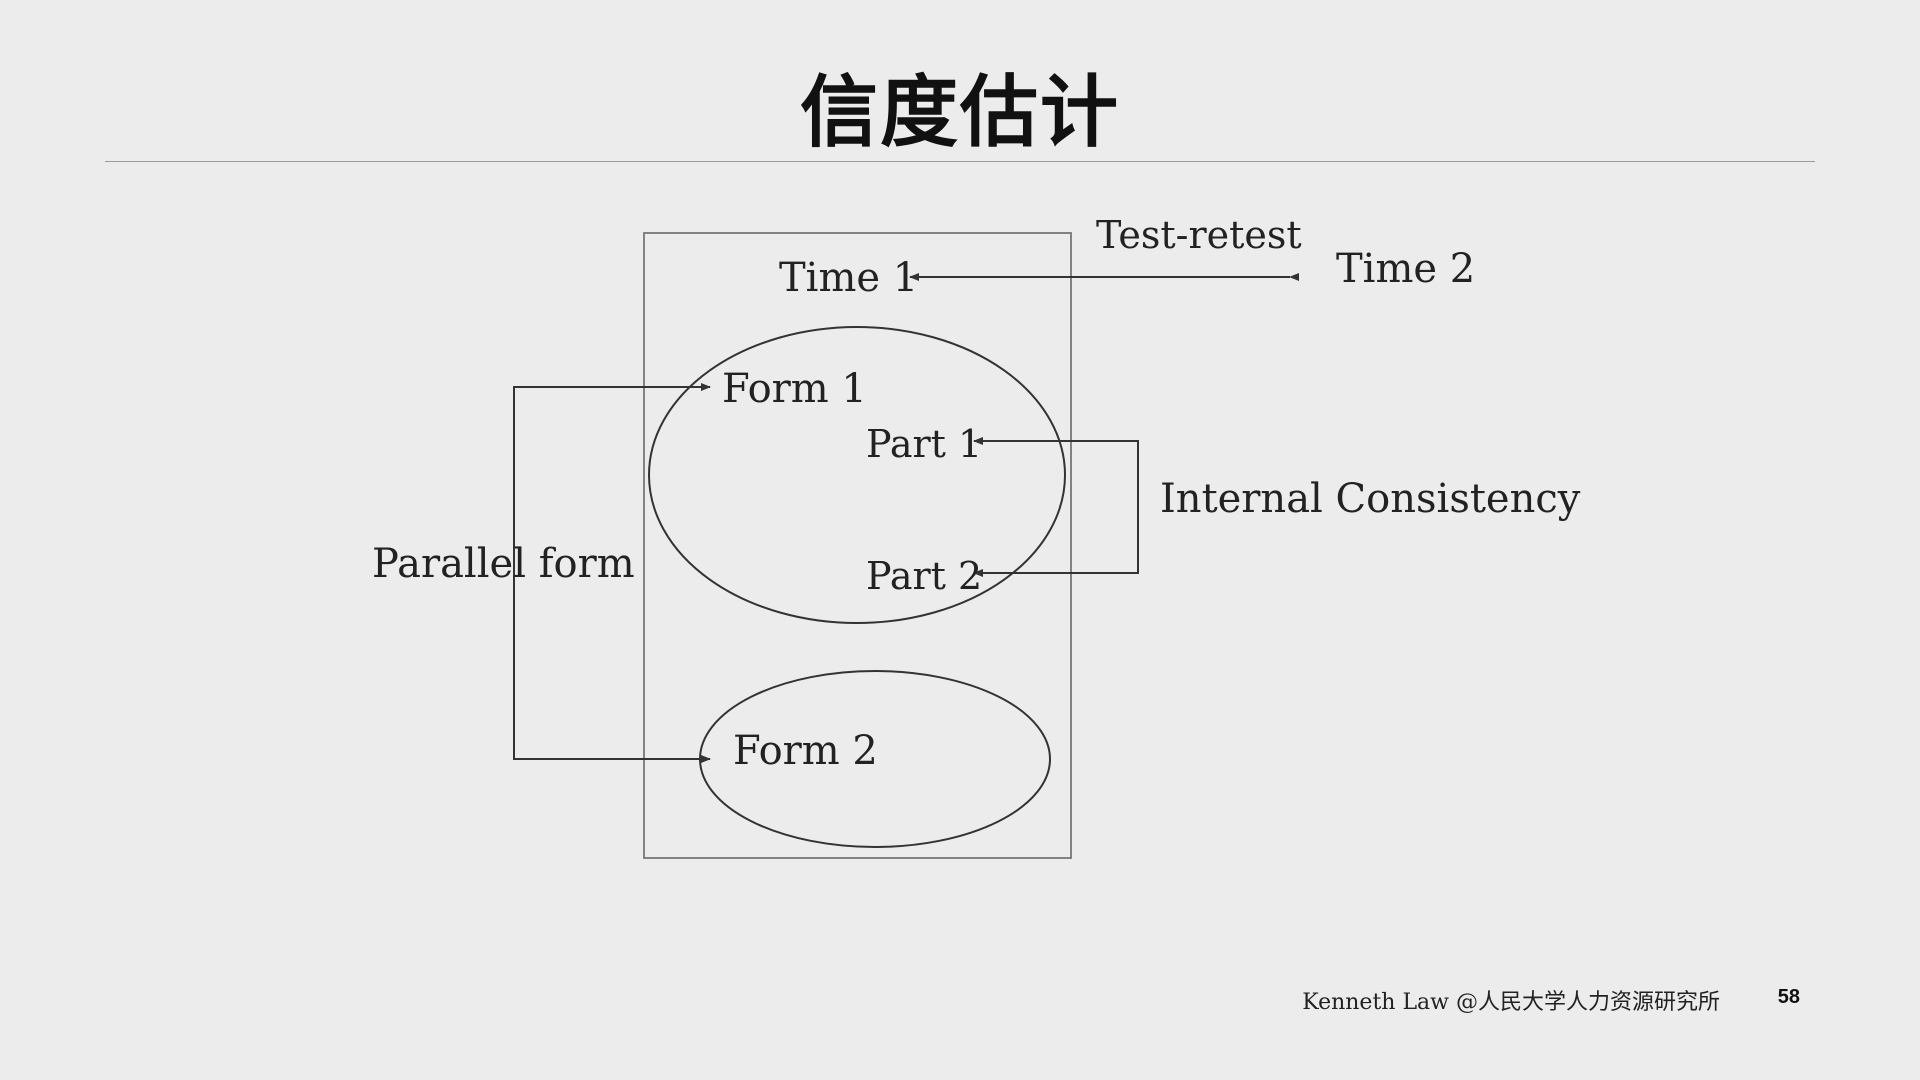  I want to click on slide-footer: Kenneth Law @人民大学人力资源研究所, so click(1511, 1002).